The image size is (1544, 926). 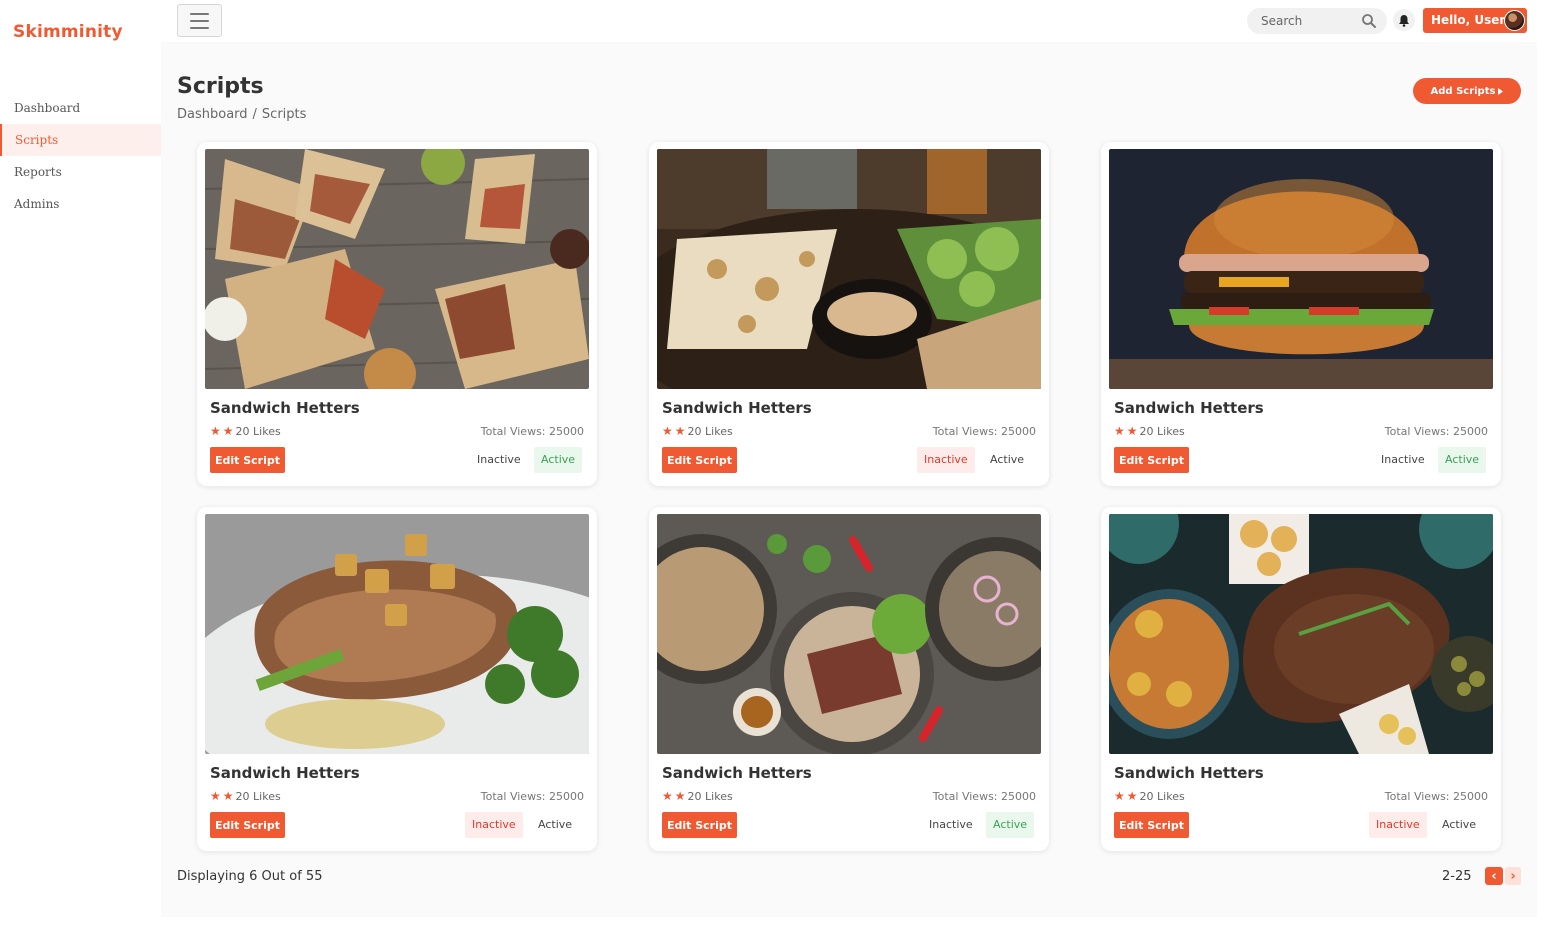 What do you see at coordinates (1494, 876) in the screenshot?
I see `chevron-left-icon: ‹` at bounding box center [1494, 876].